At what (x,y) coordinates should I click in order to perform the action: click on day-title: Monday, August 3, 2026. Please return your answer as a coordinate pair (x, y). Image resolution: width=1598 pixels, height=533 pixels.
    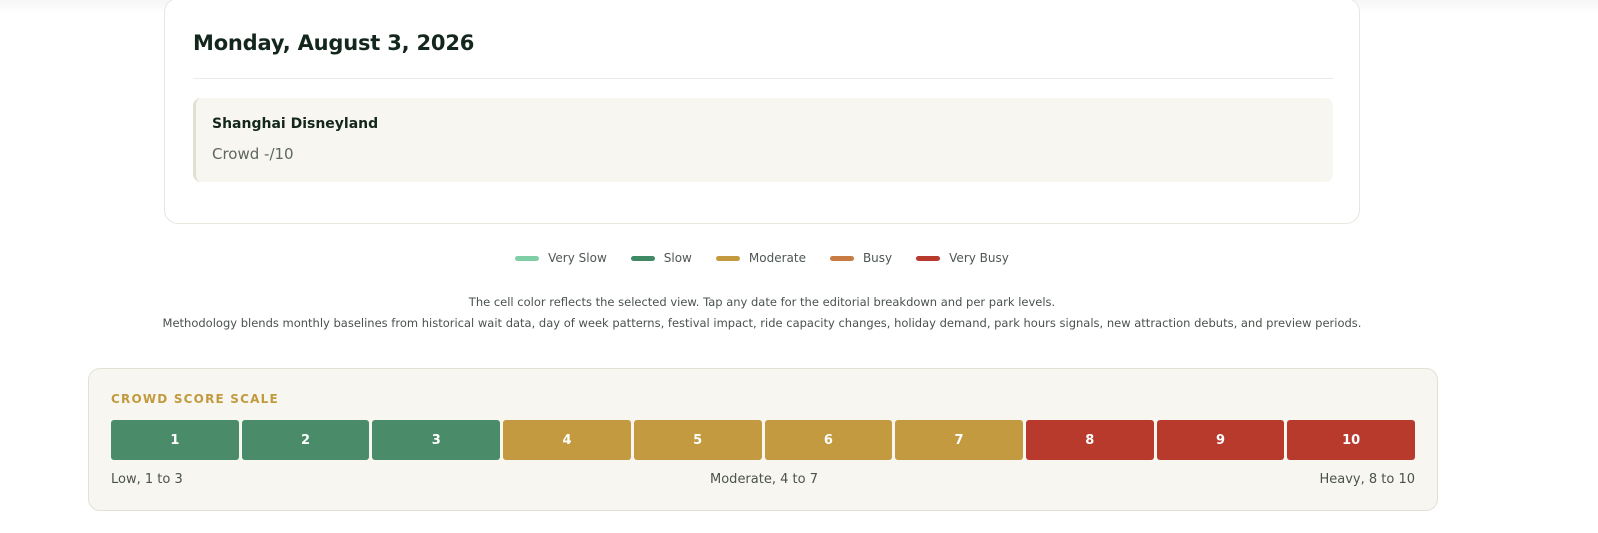
    Looking at the image, I should click on (334, 43).